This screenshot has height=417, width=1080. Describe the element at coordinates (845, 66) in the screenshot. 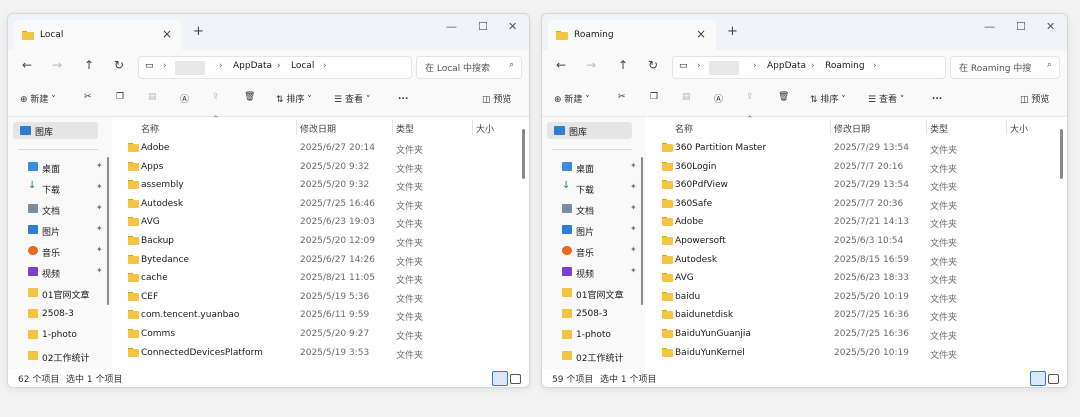

I see `breadcrumb-roaming: Roaming` at that location.